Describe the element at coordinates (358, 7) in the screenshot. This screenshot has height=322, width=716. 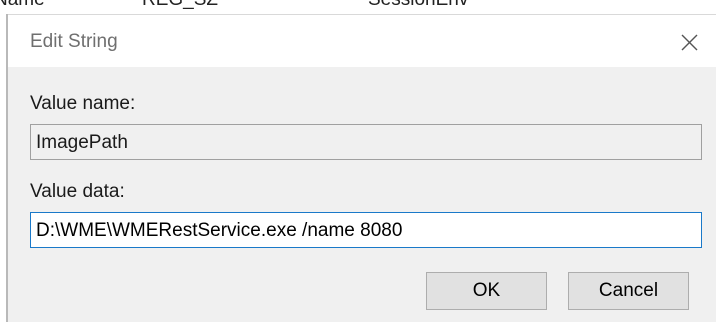
I see `background-window-strip: Name REG_SZ SessionEnv` at that location.